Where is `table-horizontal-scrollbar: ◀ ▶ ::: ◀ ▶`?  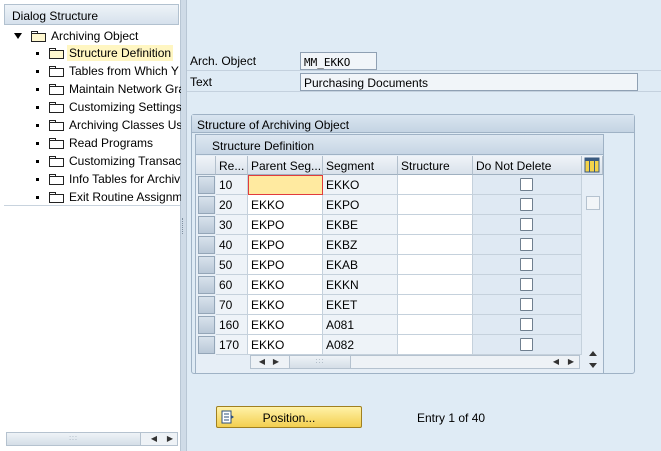
table-horizontal-scrollbar: ◀ ▶ ::: ◀ ▶ is located at coordinates (415, 362).